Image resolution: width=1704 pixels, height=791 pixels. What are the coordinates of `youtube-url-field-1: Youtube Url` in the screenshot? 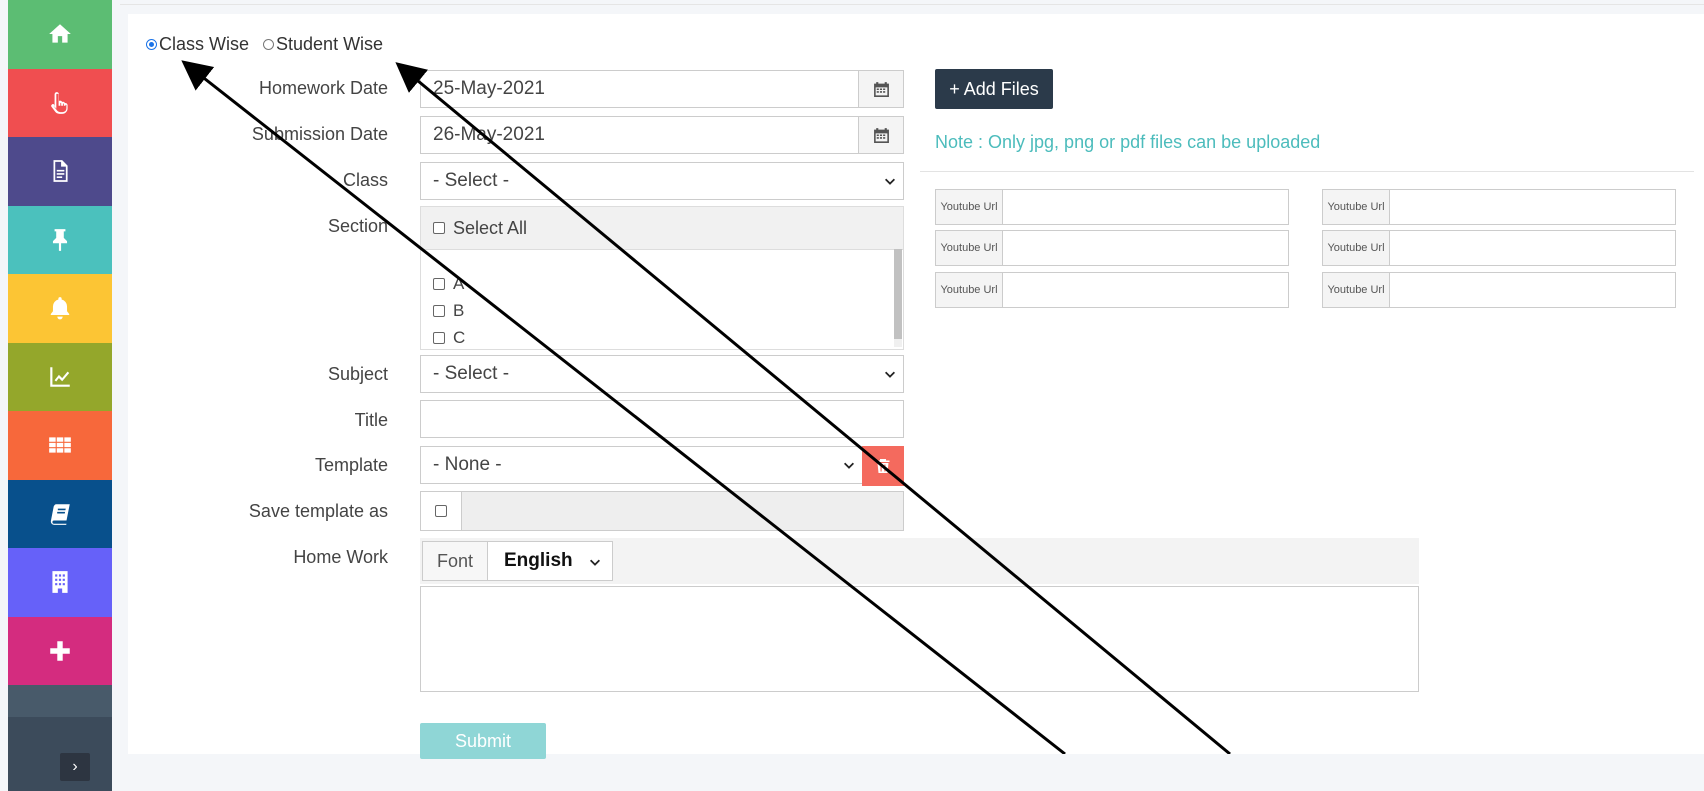 It's located at (1112, 207).